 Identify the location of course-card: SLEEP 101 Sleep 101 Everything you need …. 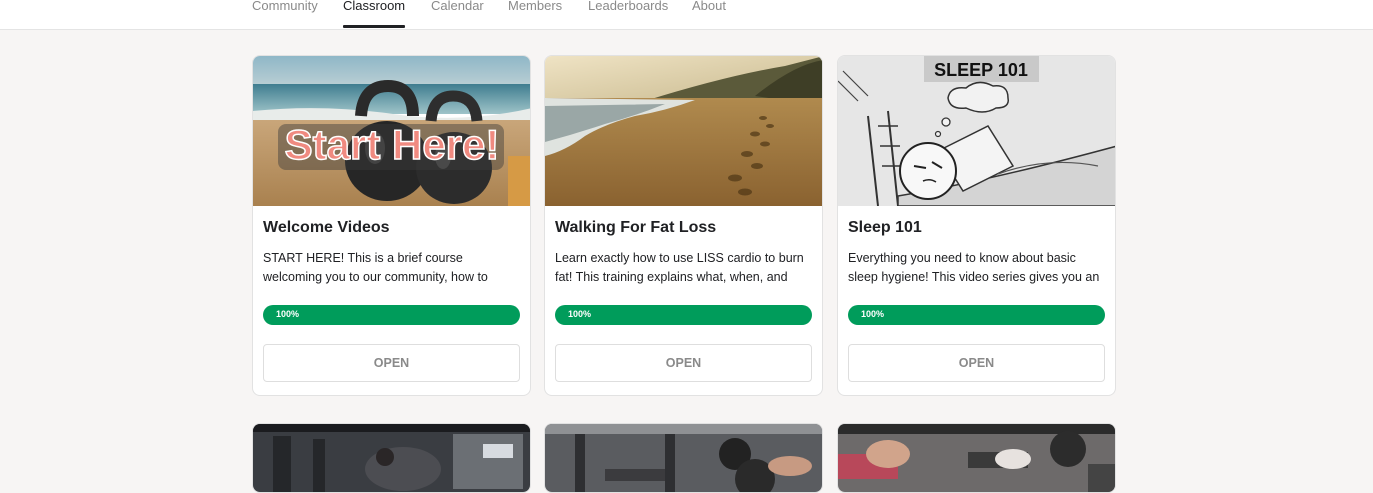
(976, 225).